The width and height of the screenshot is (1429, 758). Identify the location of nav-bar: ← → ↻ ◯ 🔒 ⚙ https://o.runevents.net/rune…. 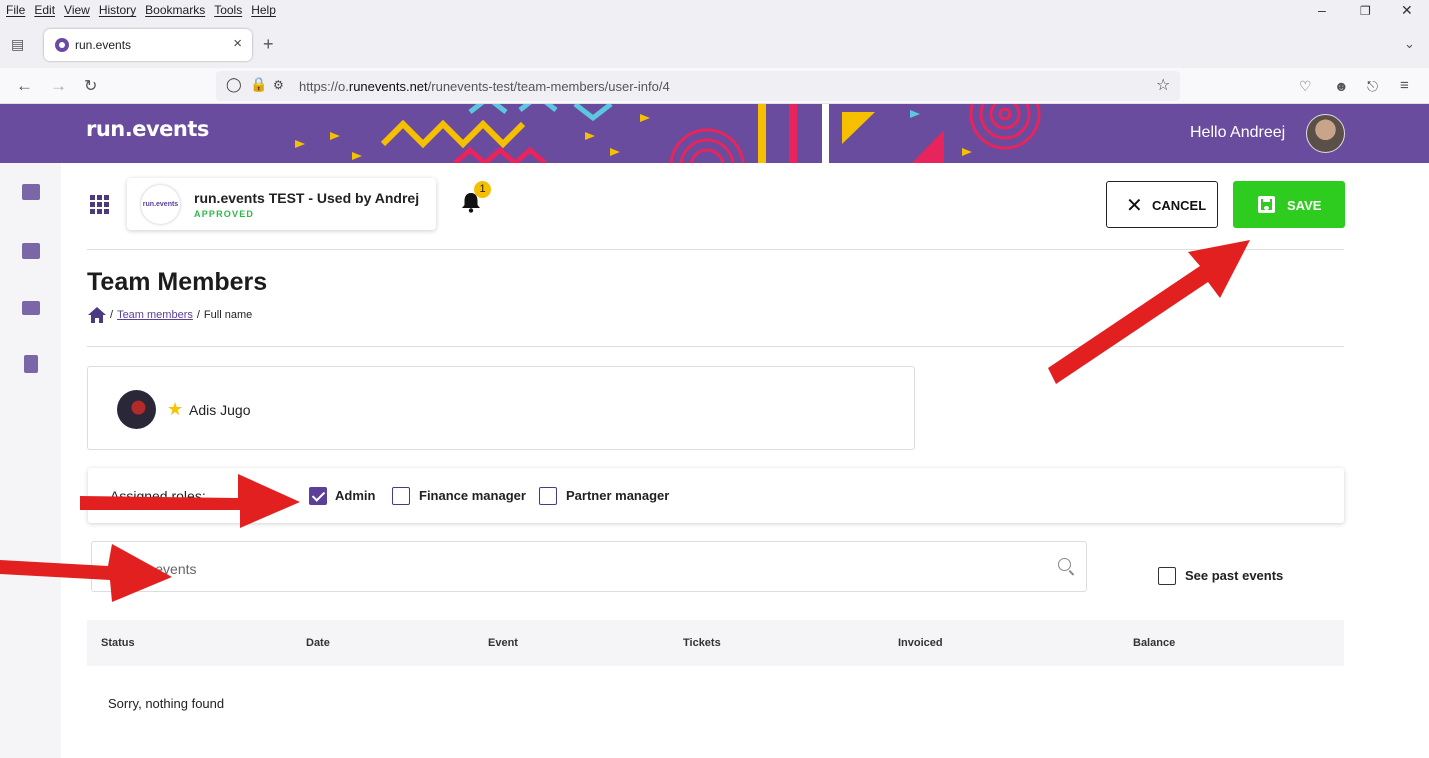
(714, 86).